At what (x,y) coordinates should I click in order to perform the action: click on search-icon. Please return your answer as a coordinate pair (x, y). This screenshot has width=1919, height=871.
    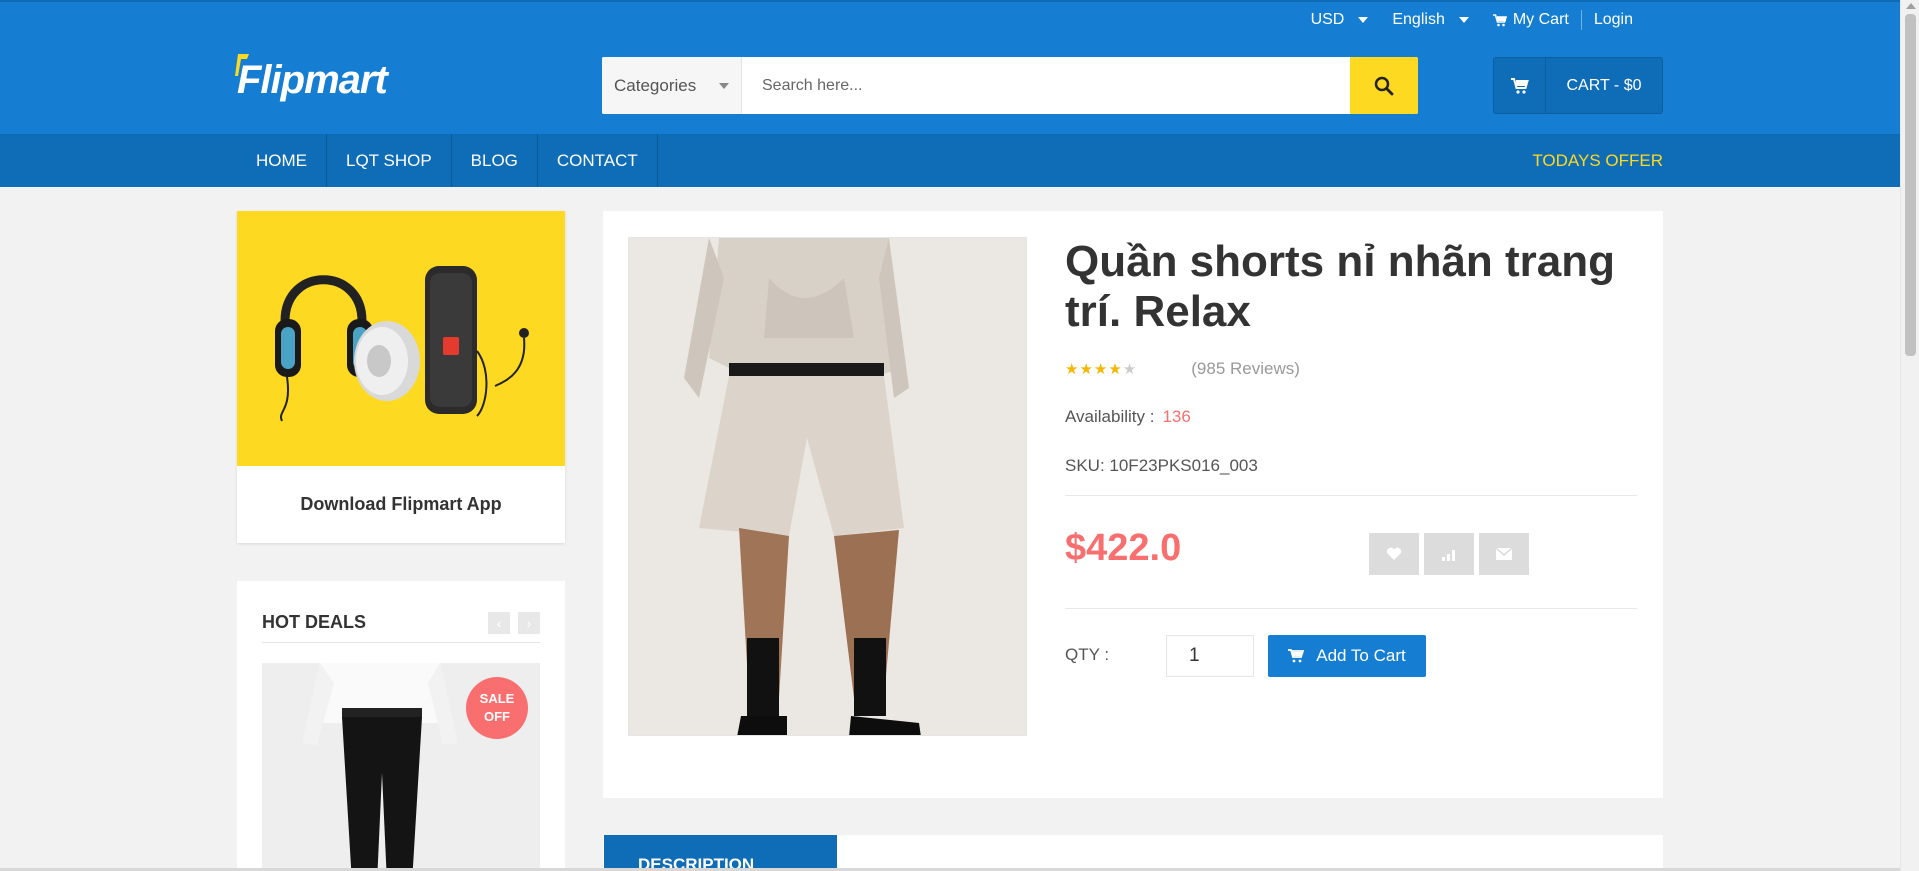
    Looking at the image, I should click on (1384, 85).